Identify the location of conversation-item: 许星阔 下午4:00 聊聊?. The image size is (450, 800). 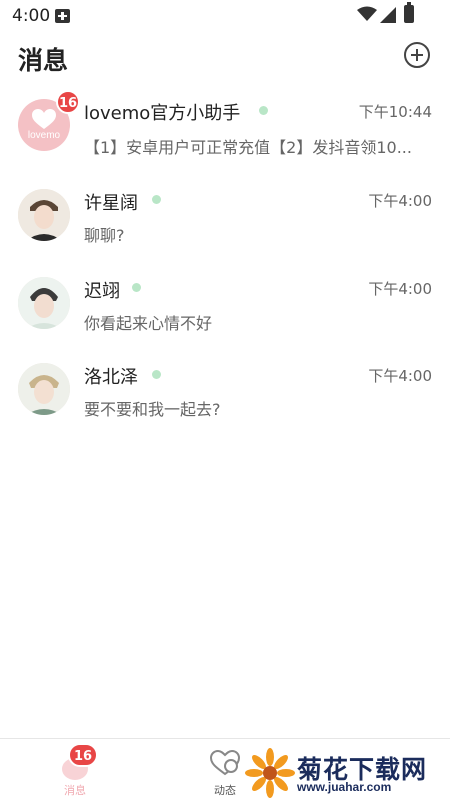
(225, 226).